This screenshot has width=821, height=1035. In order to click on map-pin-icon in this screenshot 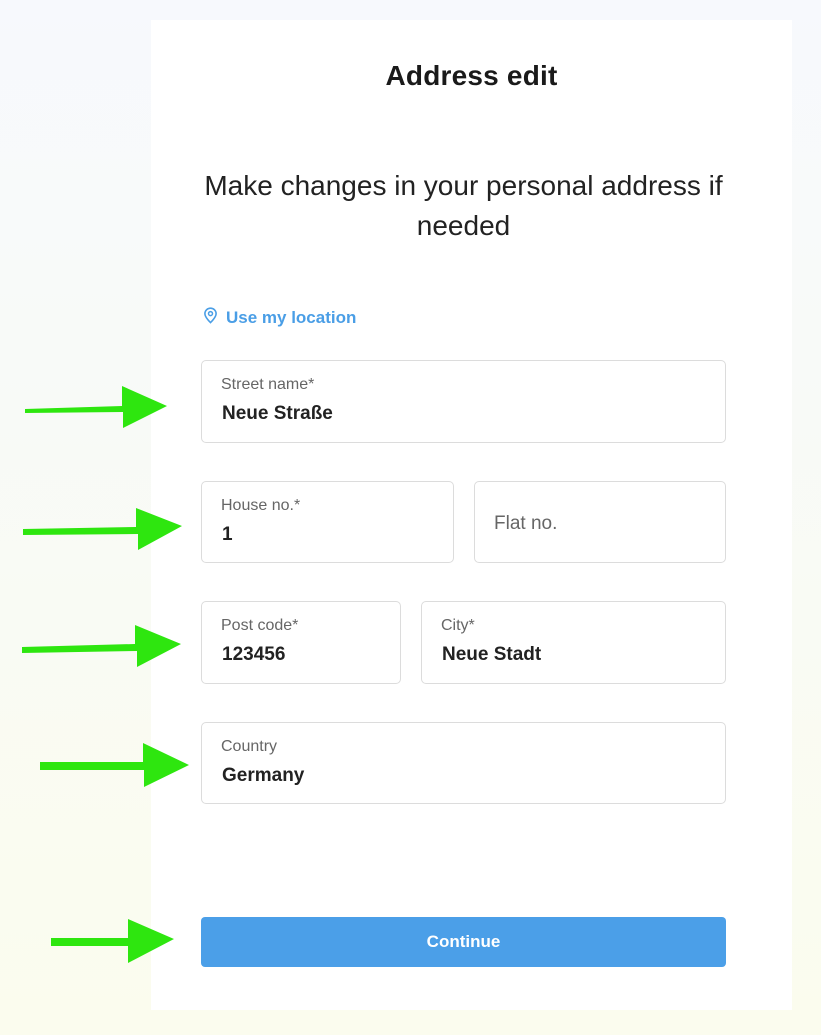, I will do `click(214, 318)`.